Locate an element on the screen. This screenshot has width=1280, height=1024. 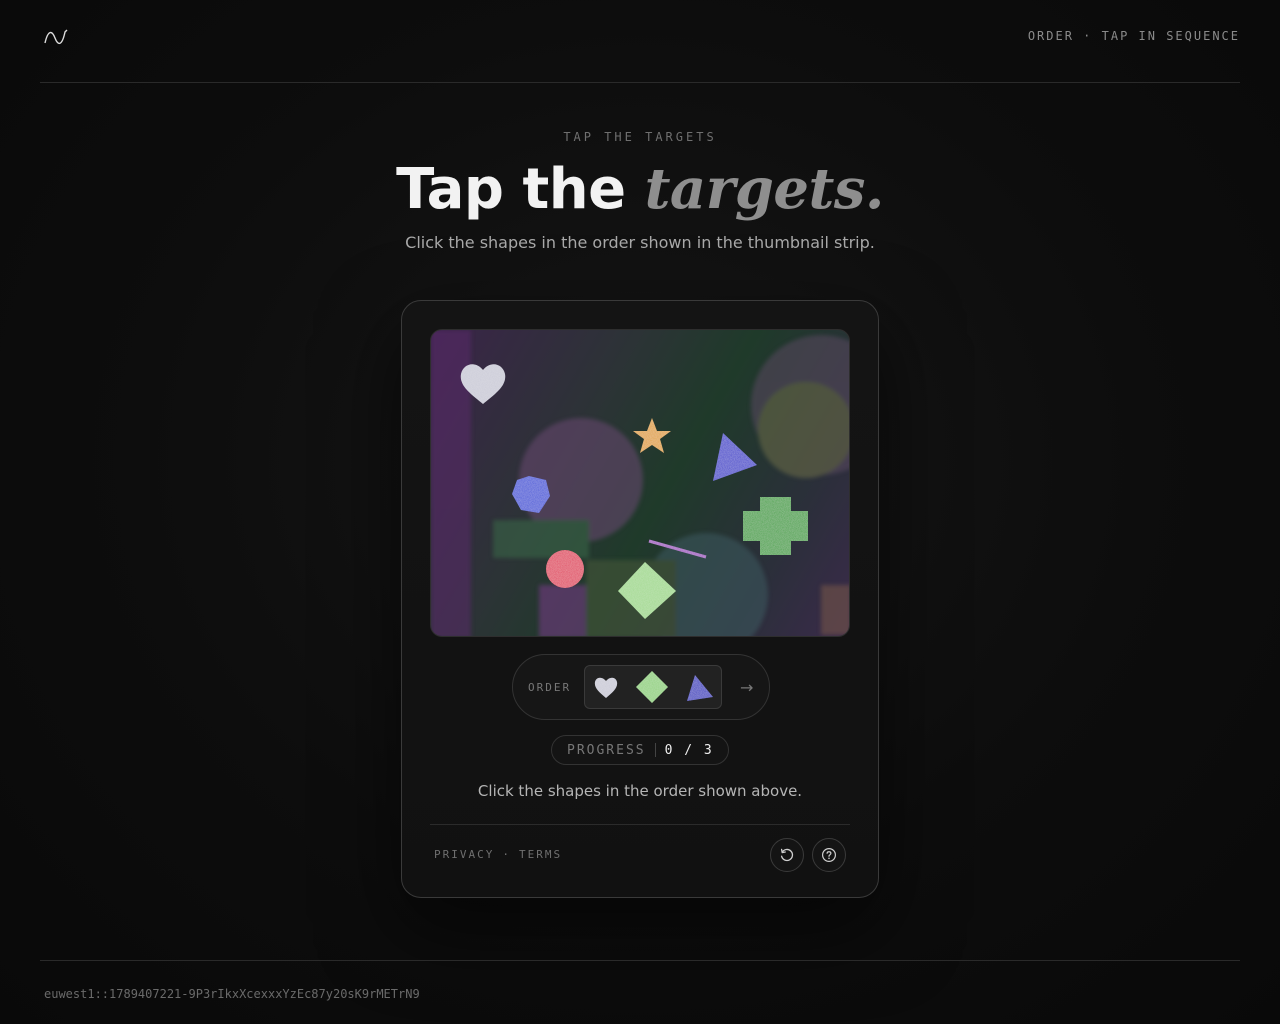
challenge-canvas-svg is located at coordinates (640, 483).